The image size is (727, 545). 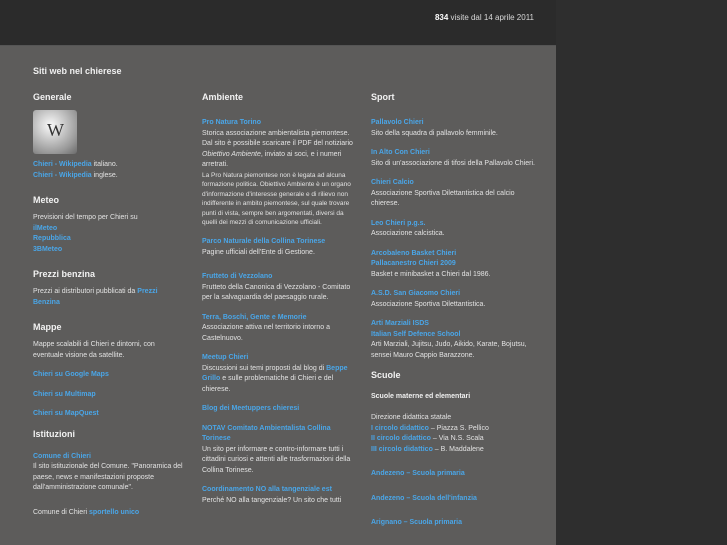 What do you see at coordinates (86, 512) in the screenshot?
I see `sportello: Comune di Chieri sportello unico` at bounding box center [86, 512].